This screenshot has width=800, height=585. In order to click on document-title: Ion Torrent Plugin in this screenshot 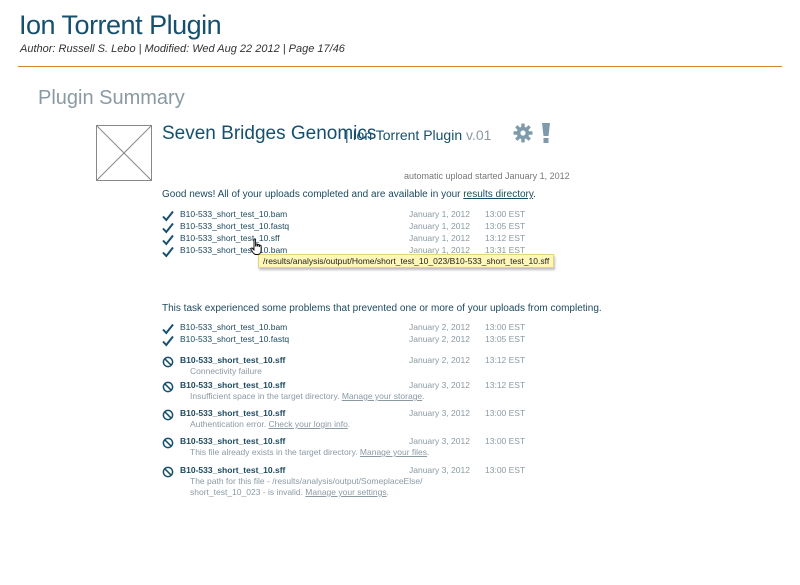, I will do `click(120, 25)`.